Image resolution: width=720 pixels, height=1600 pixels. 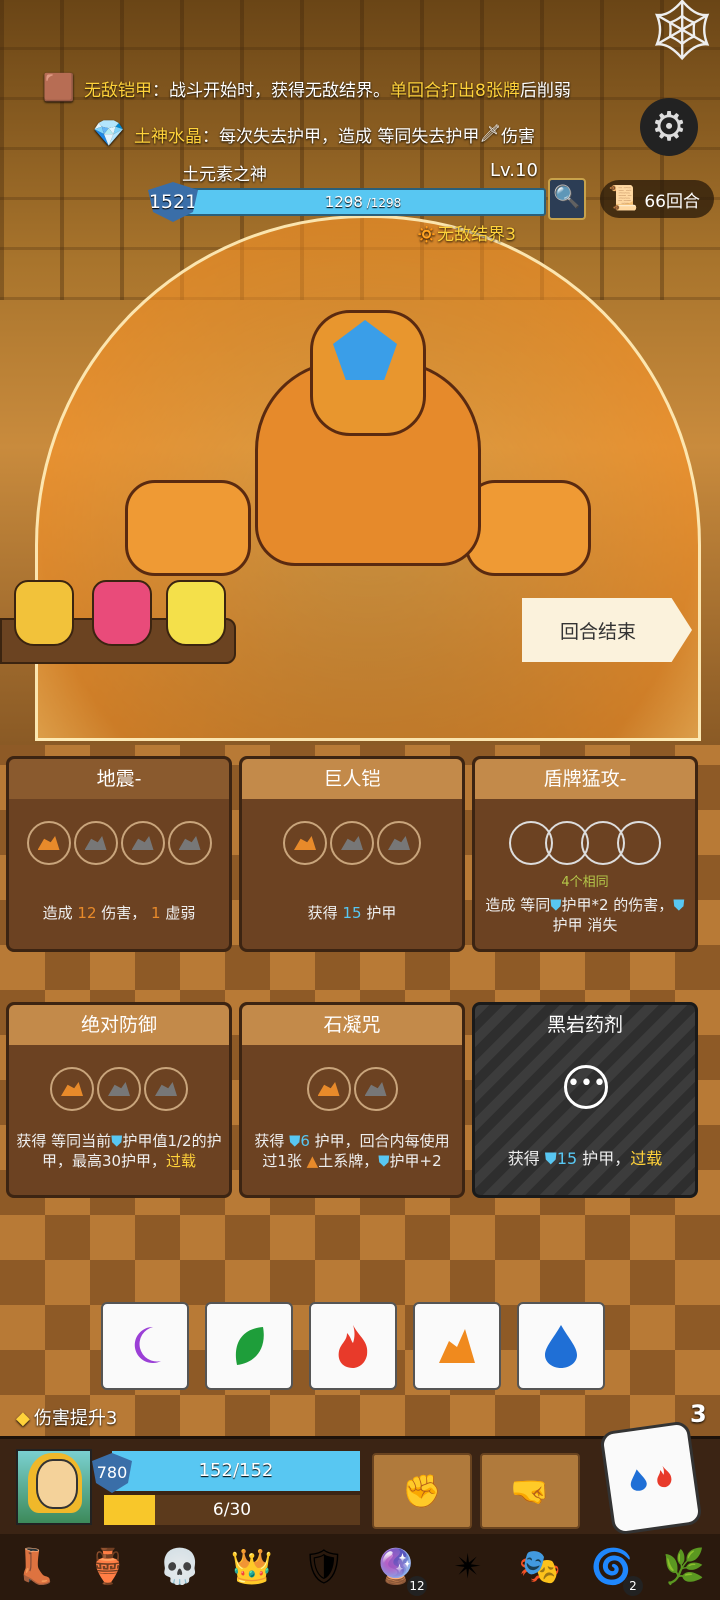 I want to click on fist-skill-icon: ✊, so click(x=422, y=1491).